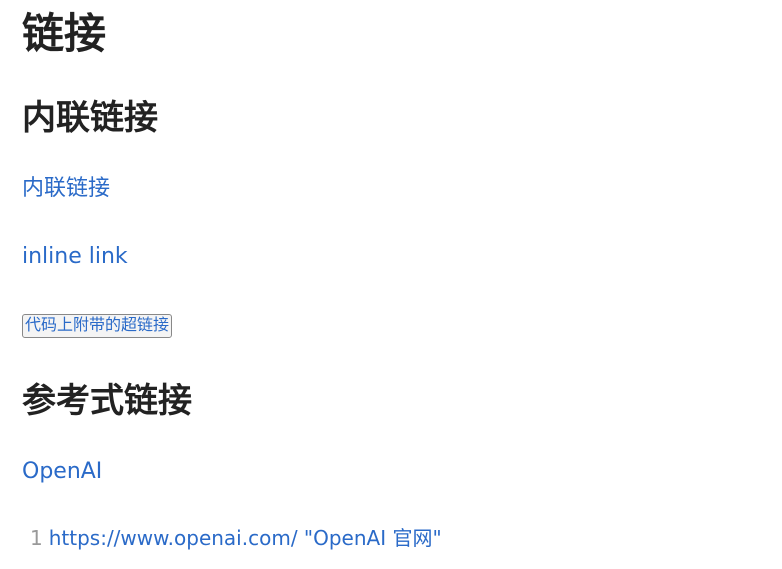 The width and height of the screenshot is (782, 569). Describe the element at coordinates (107, 401) in the screenshot. I see `section-heading-reference-links: 参考式链接` at that location.